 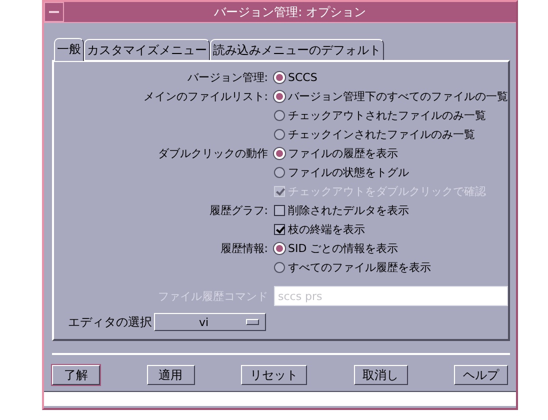 What do you see at coordinates (326, 229) in the screenshot?
I see `option-label: 枝の終端を表示` at bounding box center [326, 229].